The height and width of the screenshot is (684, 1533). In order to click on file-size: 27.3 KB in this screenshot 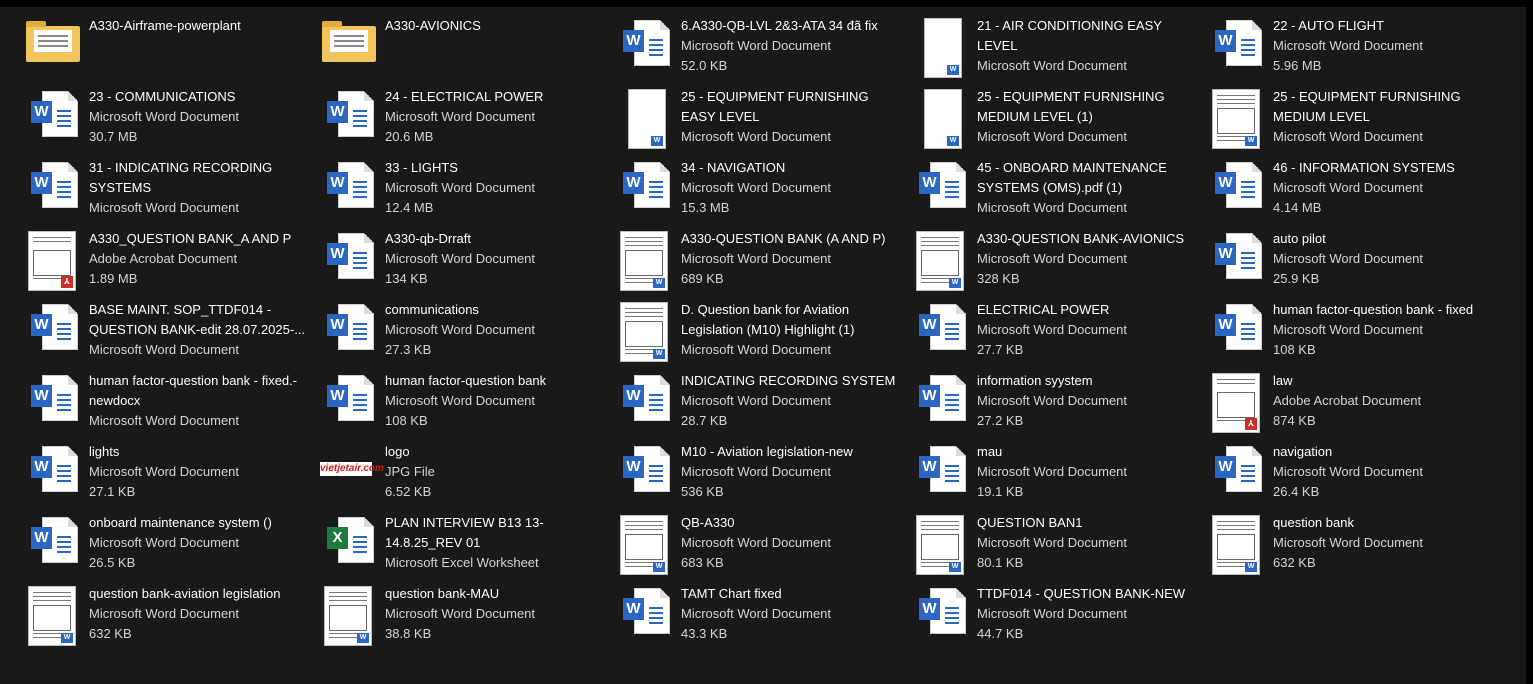, I will do `click(408, 349)`.